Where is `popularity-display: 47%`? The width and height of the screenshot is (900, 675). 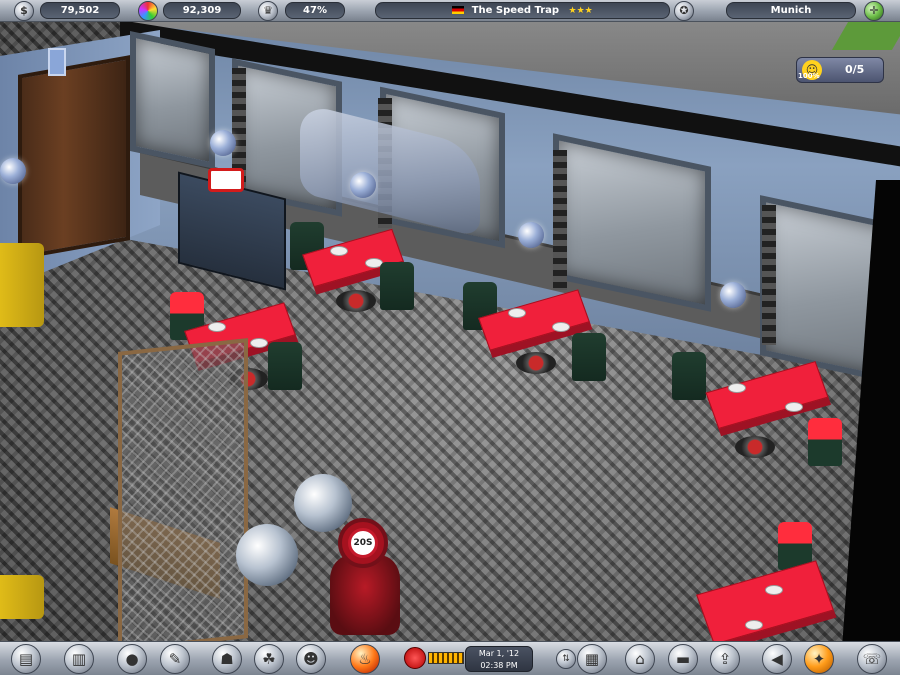 popularity-display: 47% is located at coordinates (315, 10).